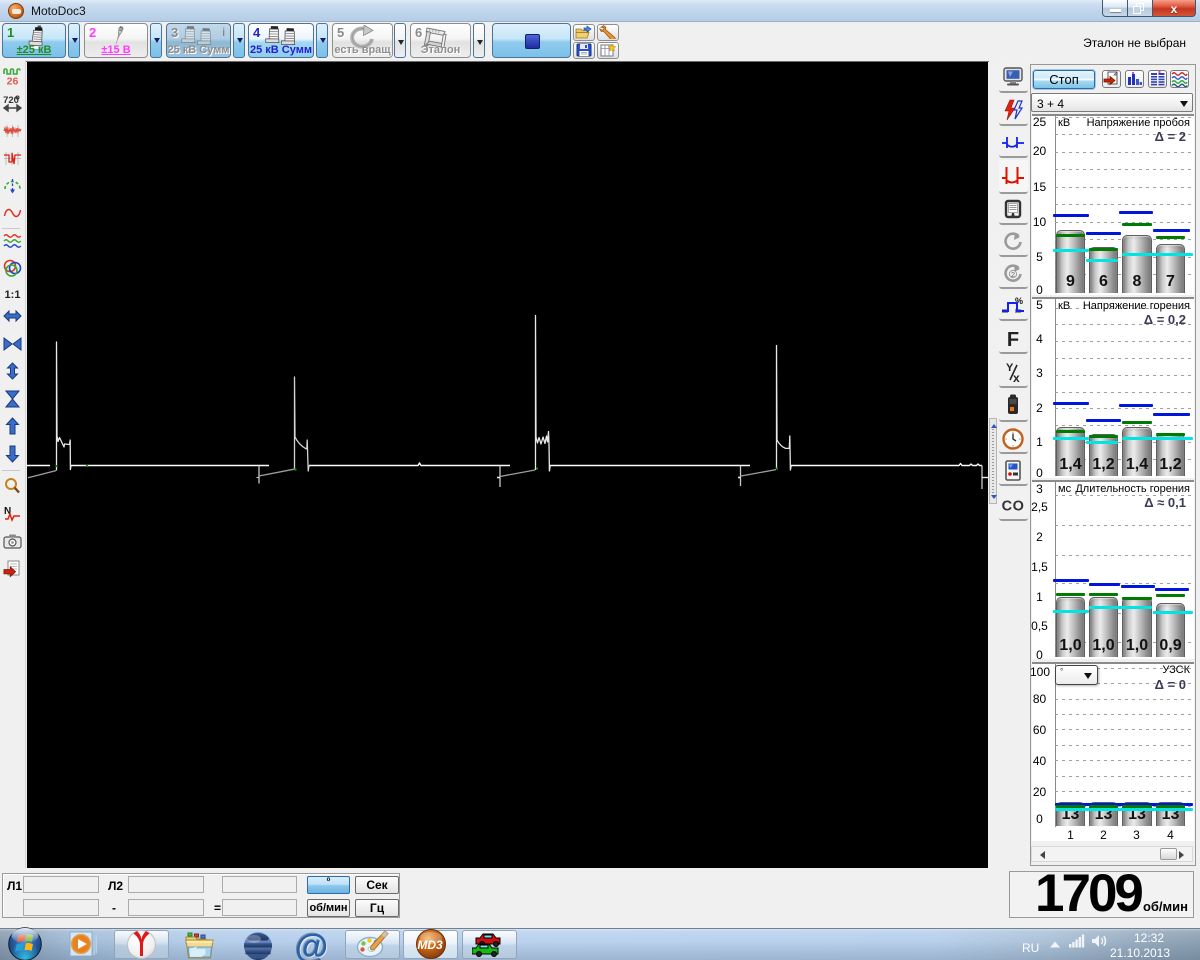  Describe the element at coordinates (1016, 378) in the screenshot. I see `svg-text: x` at that location.